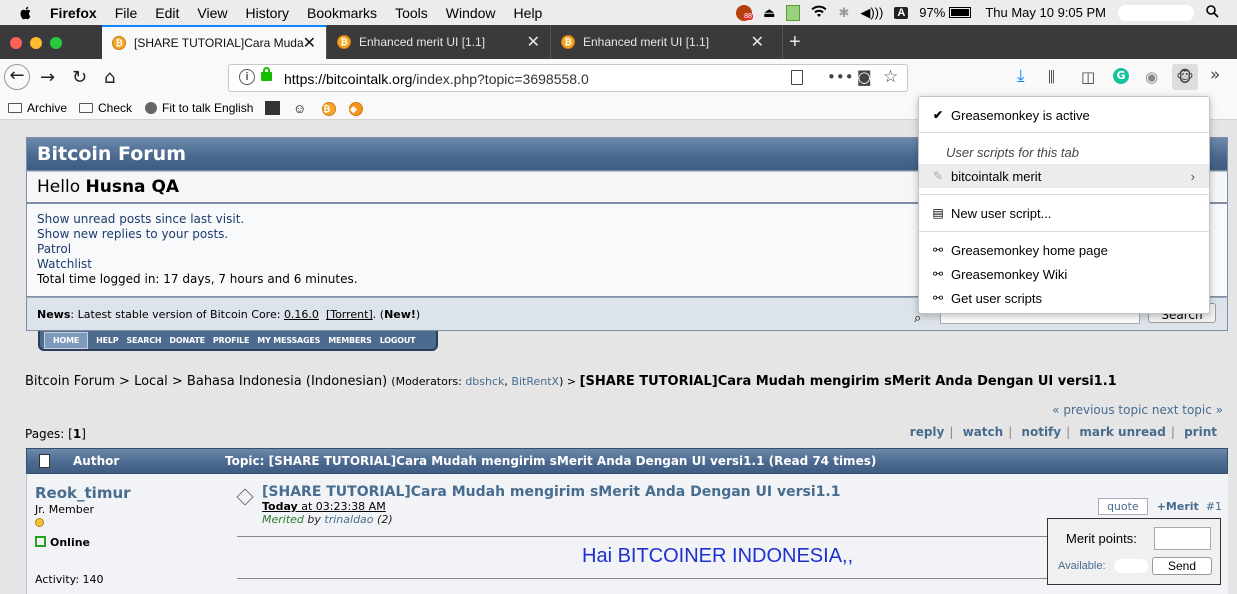 The image size is (1237, 594). What do you see at coordinates (797, 77) in the screenshot?
I see `reader-view-icon` at bounding box center [797, 77].